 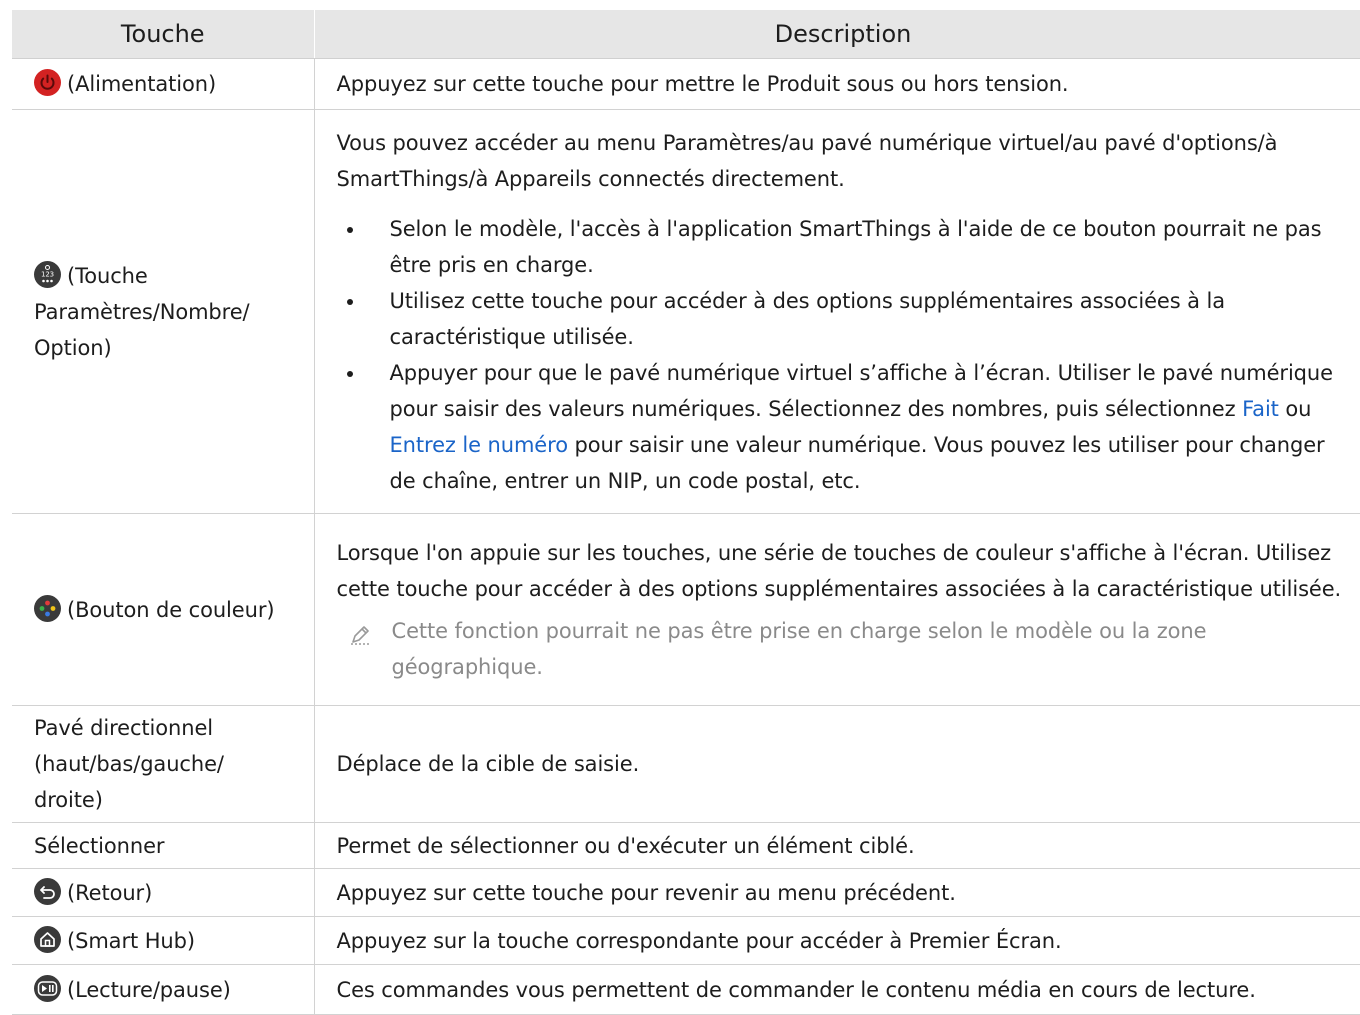 I want to click on key-label: (Alimentation), so click(x=141, y=84).